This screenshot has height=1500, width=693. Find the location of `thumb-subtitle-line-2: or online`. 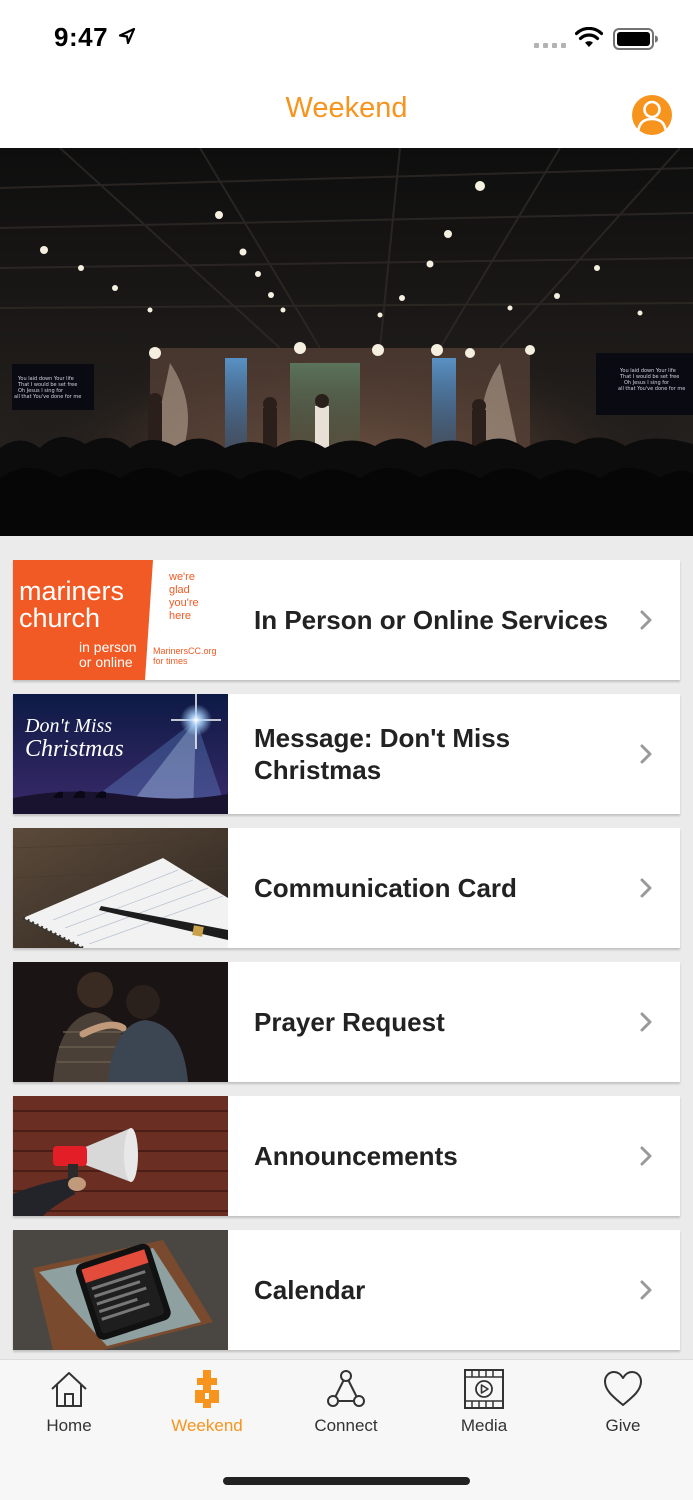

thumb-subtitle-line-2: or online is located at coordinates (106, 662).